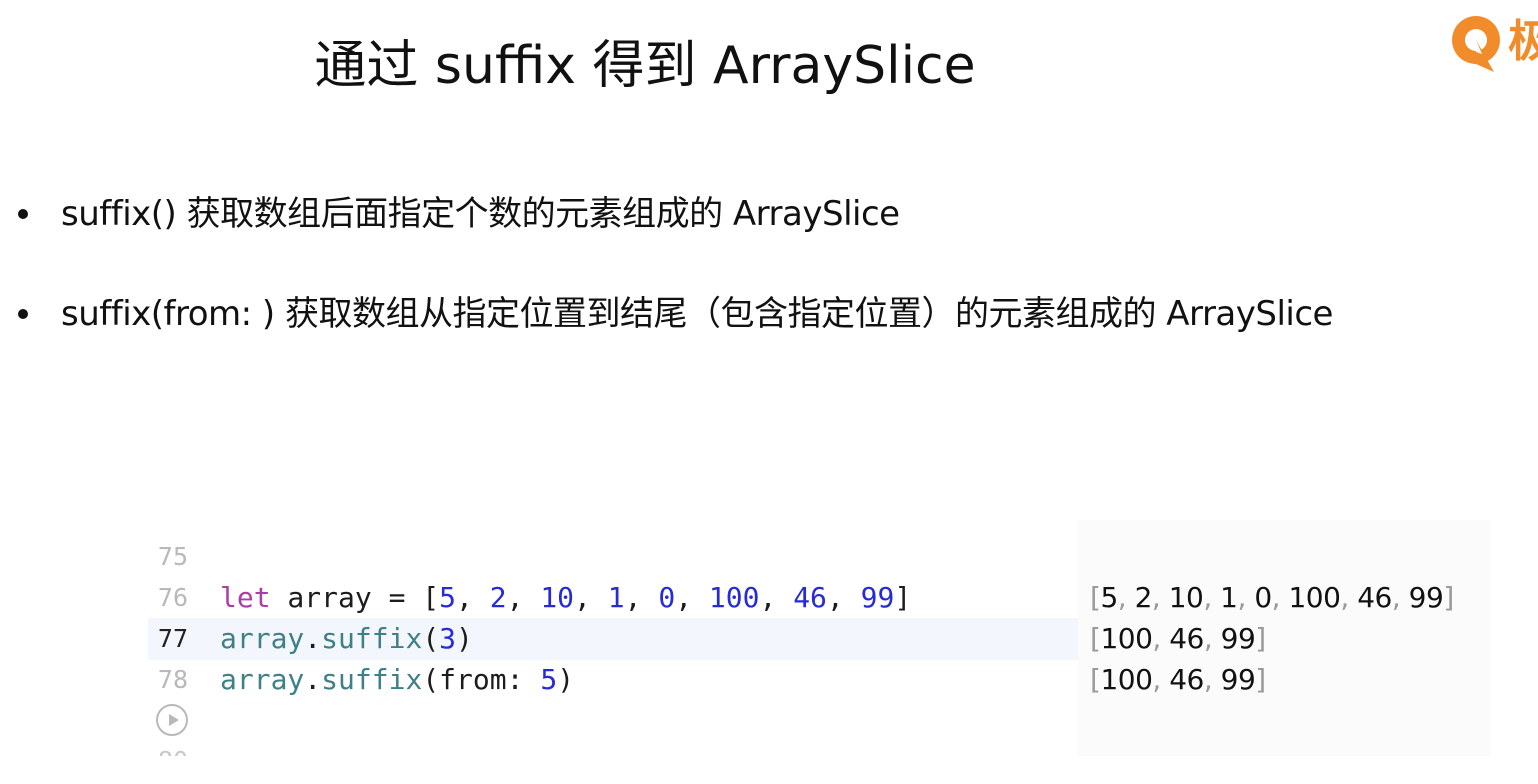 Image resolution: width=1538 pixels, height=784 pixels. Describe the element at coordinates (498, 597) in the screenshot. I see `code-token: 2` at that location.